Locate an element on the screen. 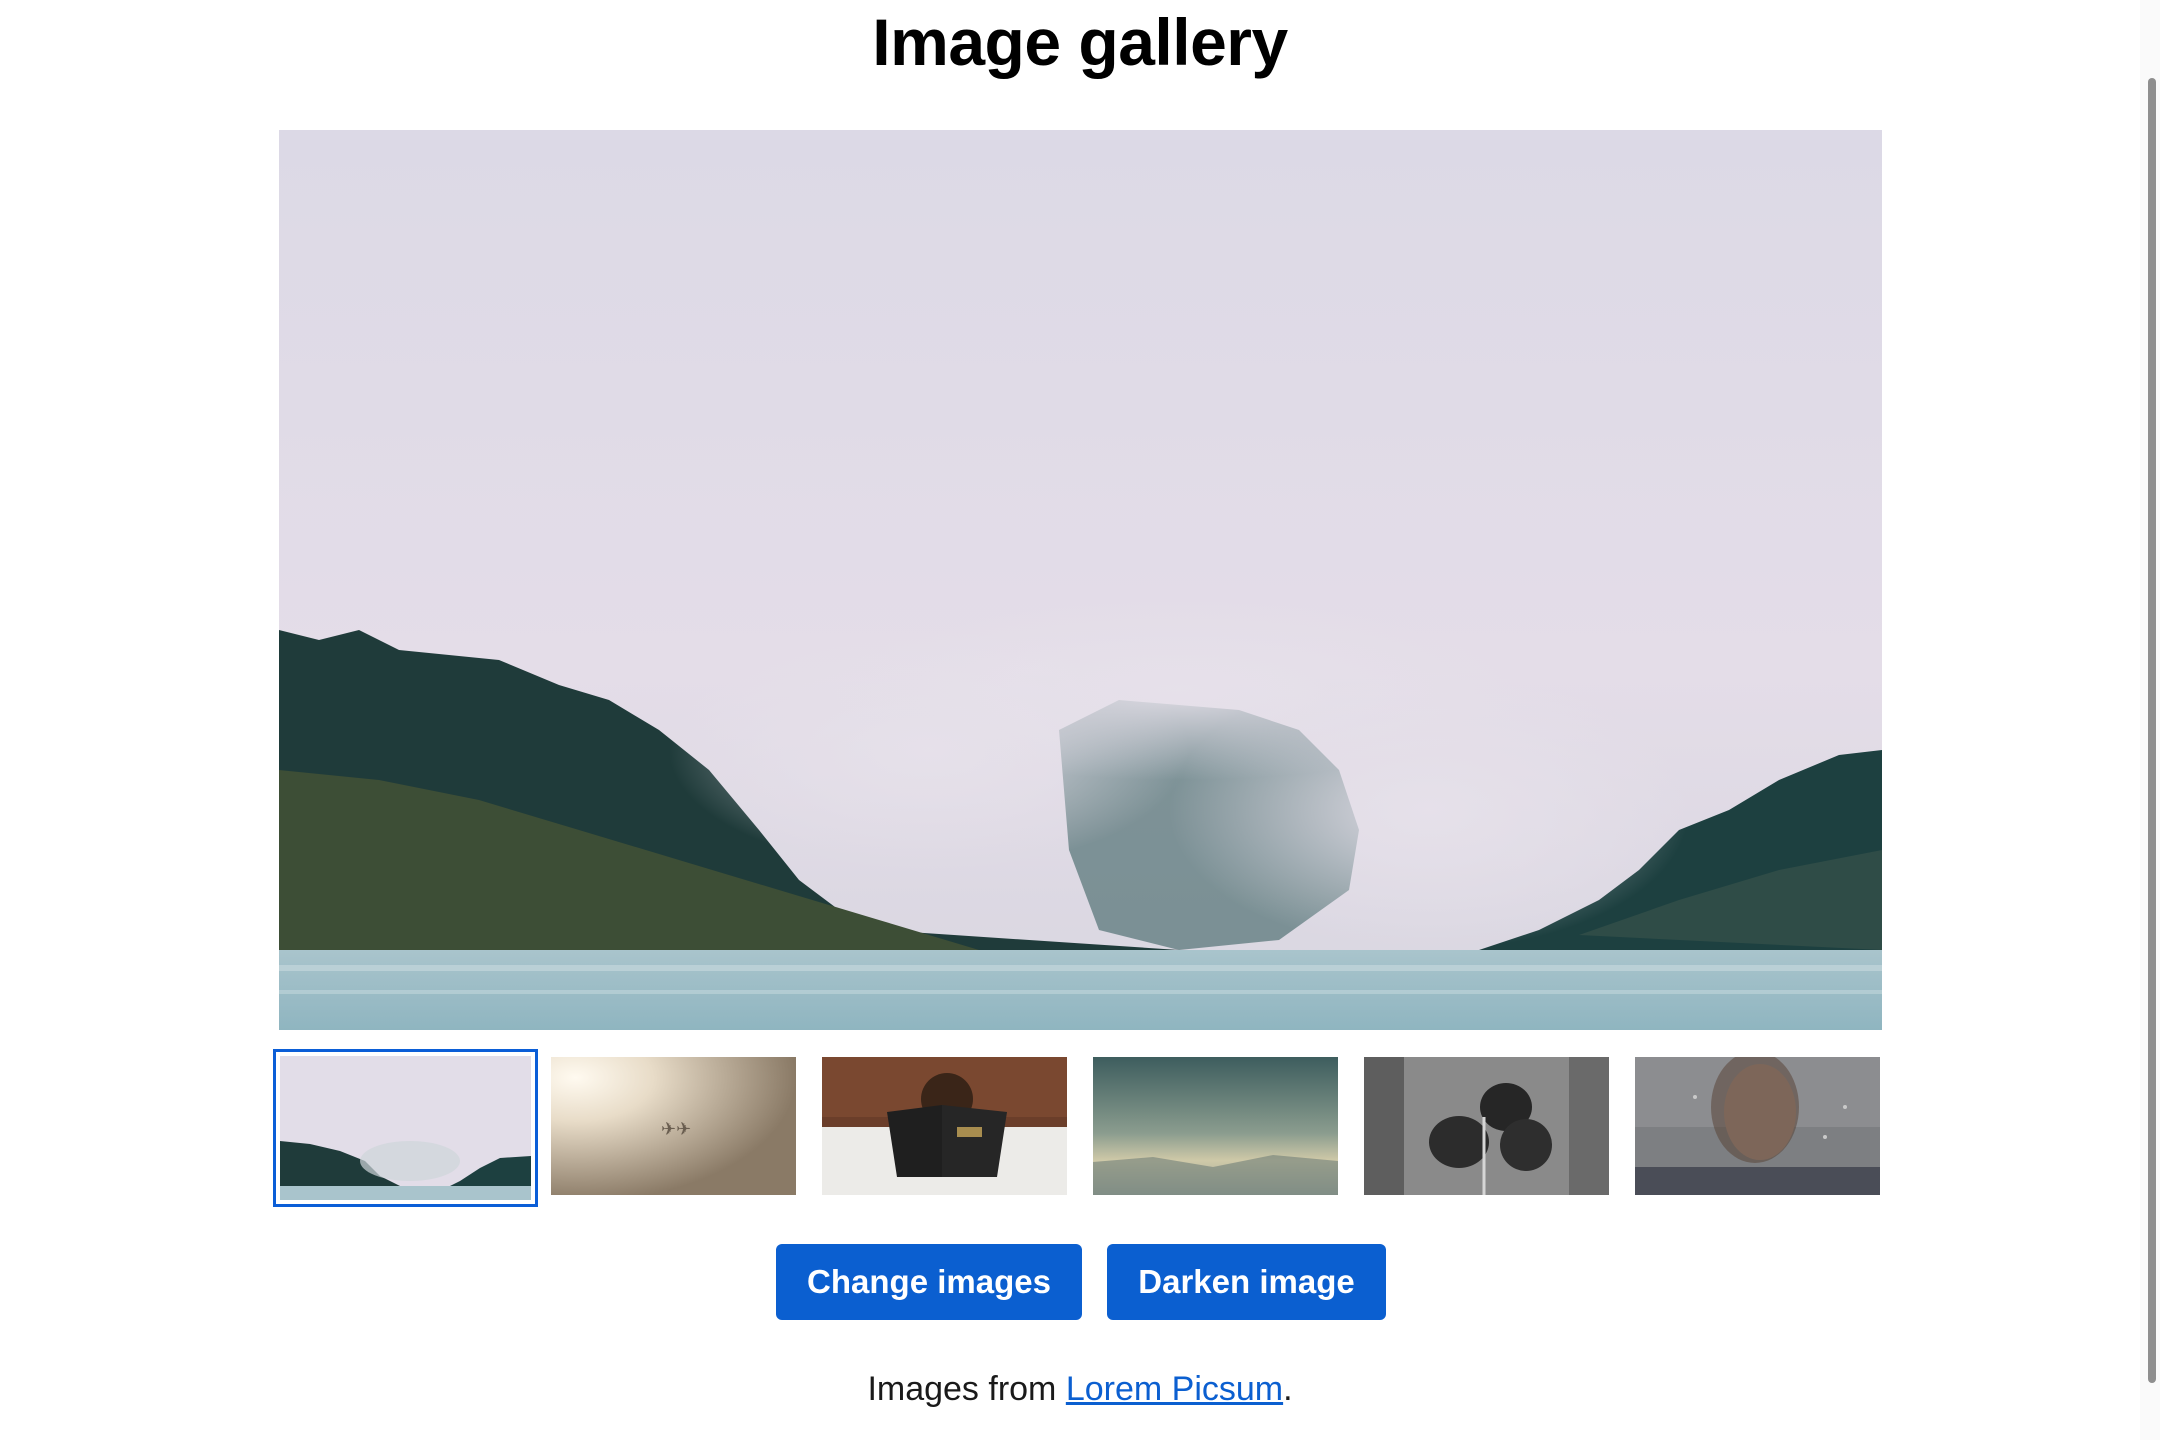 The height and width of the screenshot is (1440, 2160). credit-text: Images from Lorem Picsum. is located at coordinates (1080, 1389).